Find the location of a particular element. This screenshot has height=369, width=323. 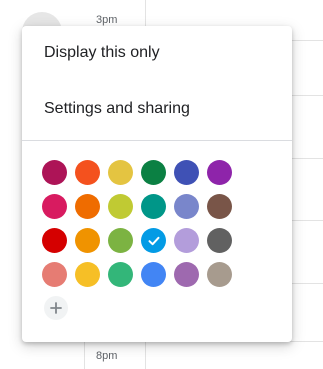

check-icon is located at coordinates (153, 240).